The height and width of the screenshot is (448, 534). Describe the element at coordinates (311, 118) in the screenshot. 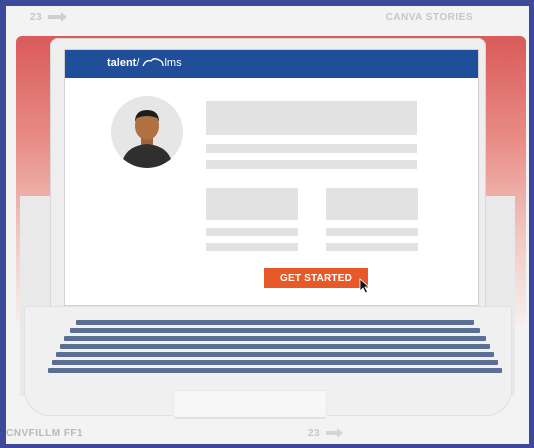

I see `placeholder-title` at that location.